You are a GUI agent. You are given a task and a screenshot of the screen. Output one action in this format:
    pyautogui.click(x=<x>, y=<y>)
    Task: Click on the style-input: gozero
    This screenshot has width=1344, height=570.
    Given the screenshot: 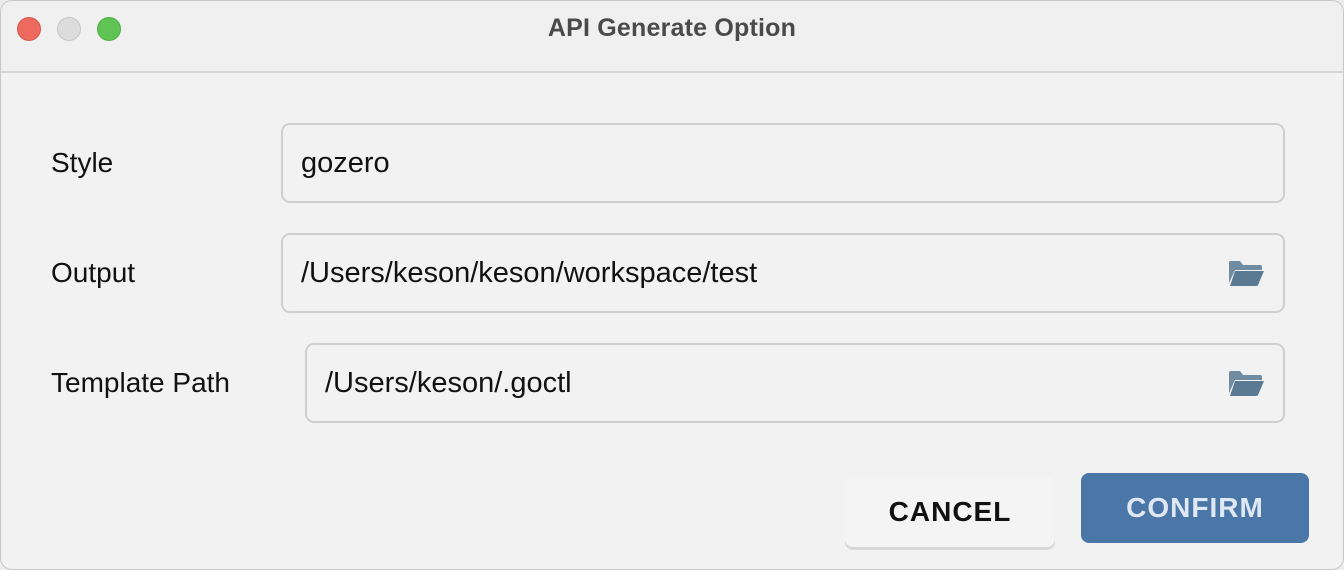 What is the action you would take?
    pyautogui.click(x=783, y=163)
    